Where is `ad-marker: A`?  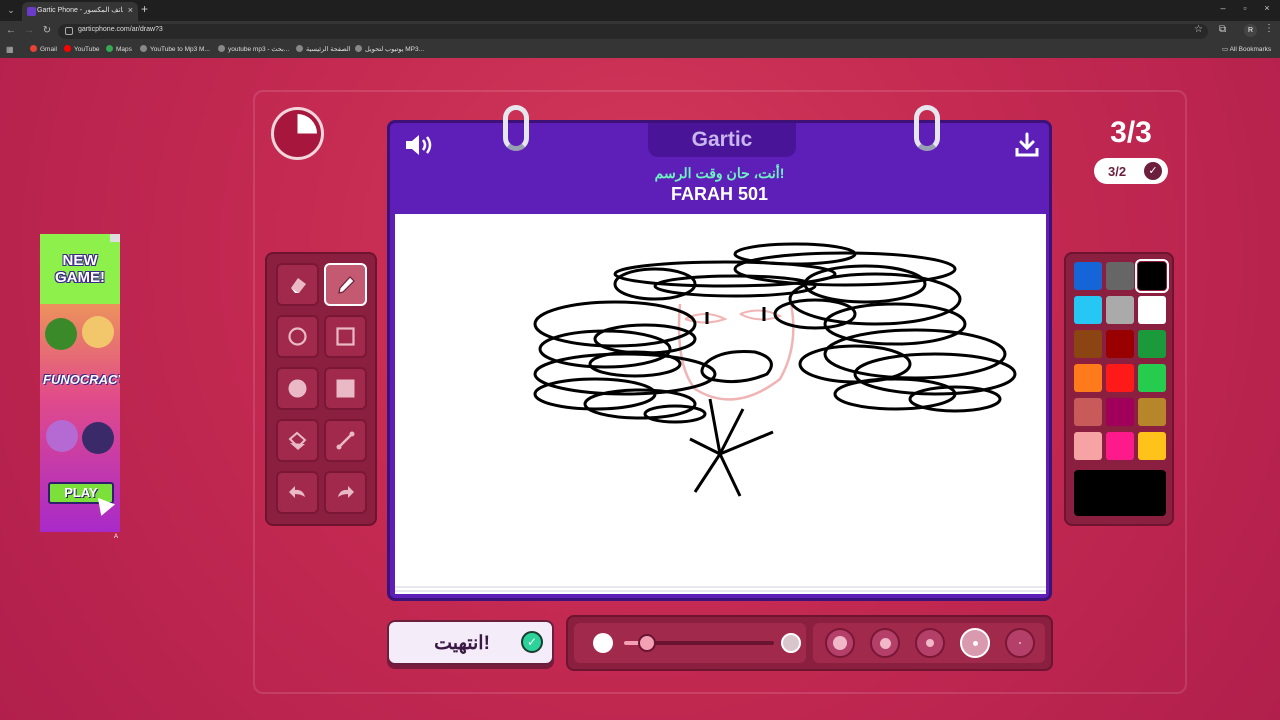
ad-marker: A is located at coordinates (116, 537).